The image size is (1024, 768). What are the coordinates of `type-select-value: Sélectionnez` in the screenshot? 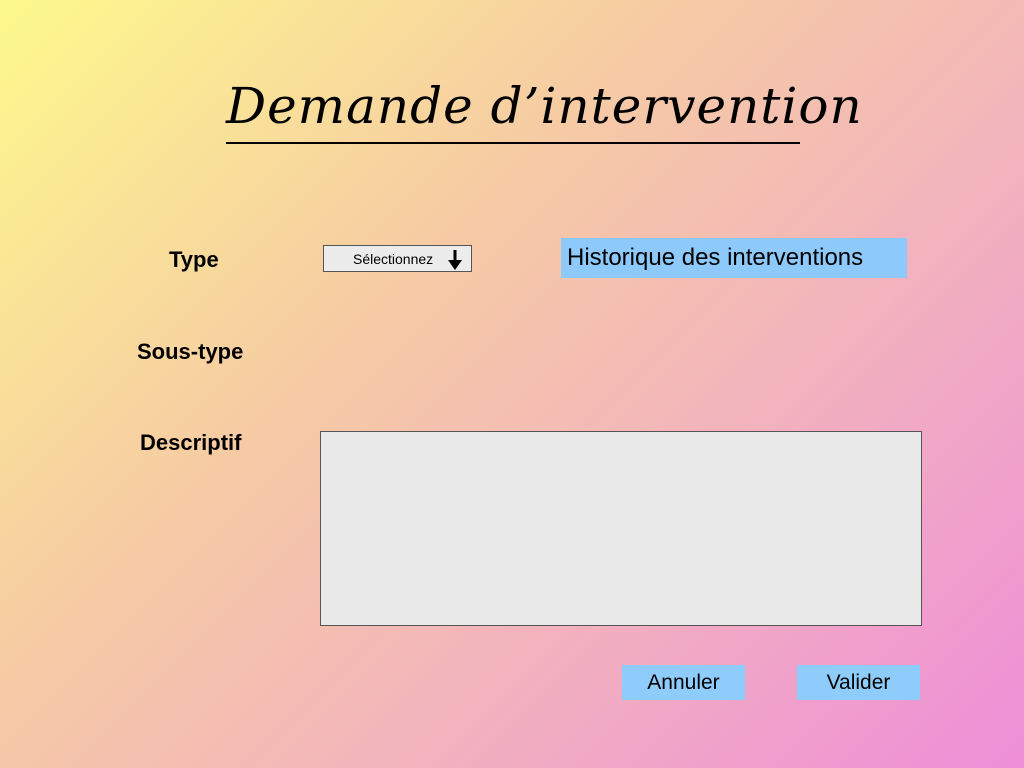 It's located at (393, 259).